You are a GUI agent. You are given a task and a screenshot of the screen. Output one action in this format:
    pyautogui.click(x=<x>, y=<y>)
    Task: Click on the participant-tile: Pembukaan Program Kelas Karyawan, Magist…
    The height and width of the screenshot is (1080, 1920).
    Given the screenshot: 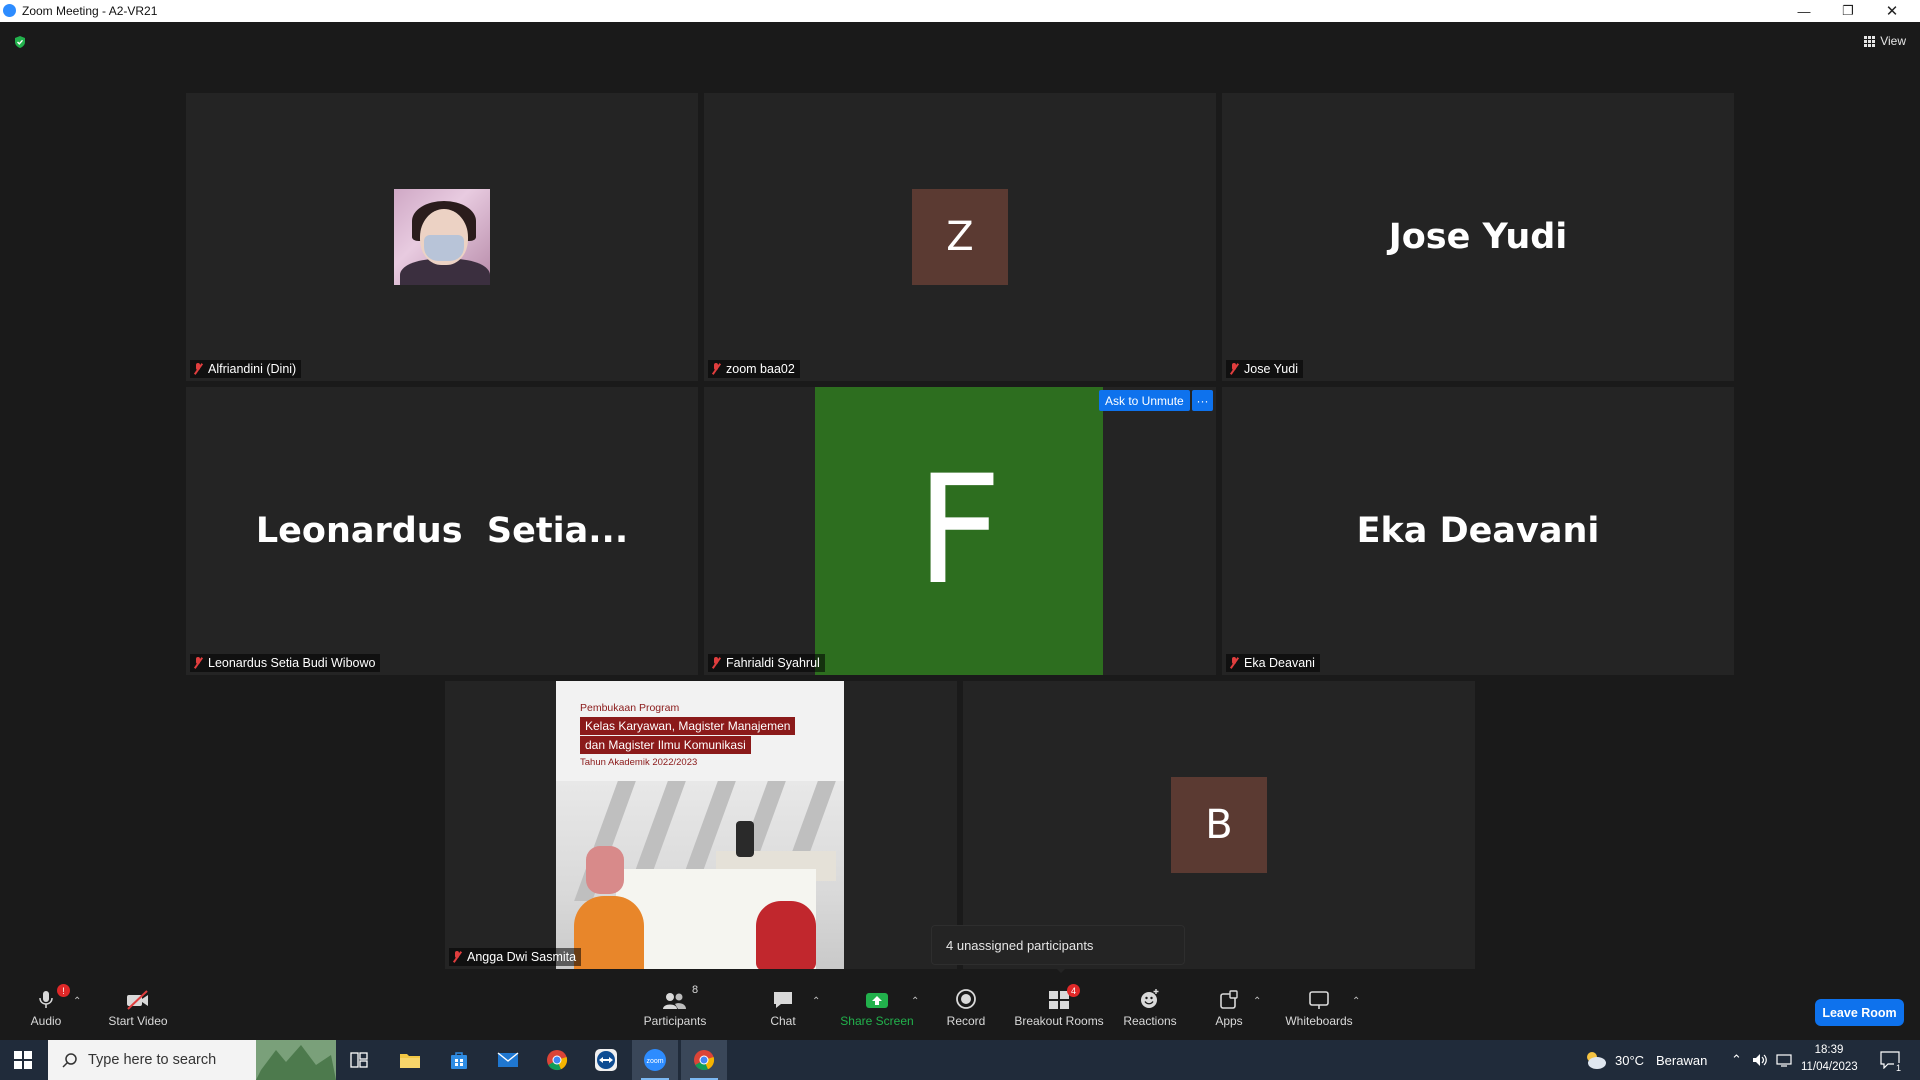 What is the action you would take?
    pyautogui.click(x=701, y=825)
    